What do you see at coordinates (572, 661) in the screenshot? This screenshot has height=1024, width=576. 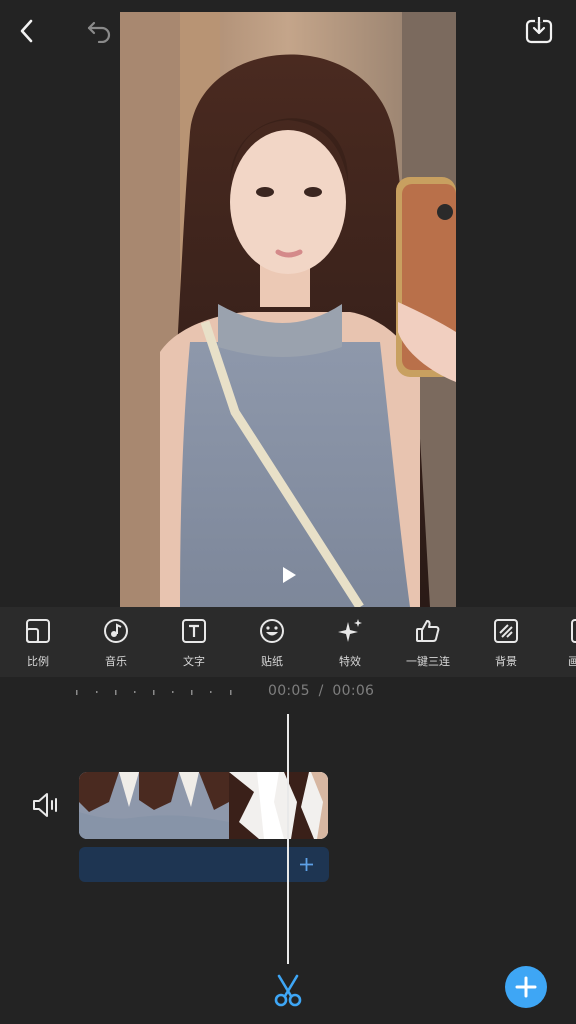 I see `tool-label: 画` at bounding box center [572, 661].